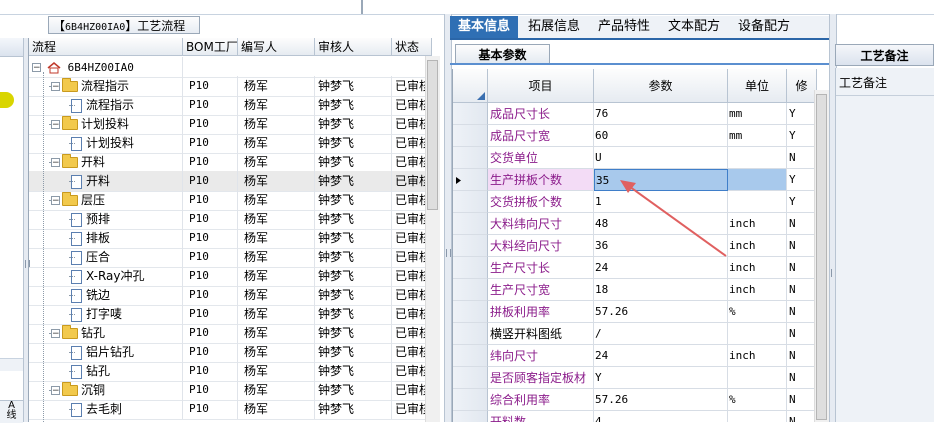  What do you see at coordinates (821, 256) in the screenshot?
I see `parameters-vertical-scrollbar` at bounding box center [821, 256].